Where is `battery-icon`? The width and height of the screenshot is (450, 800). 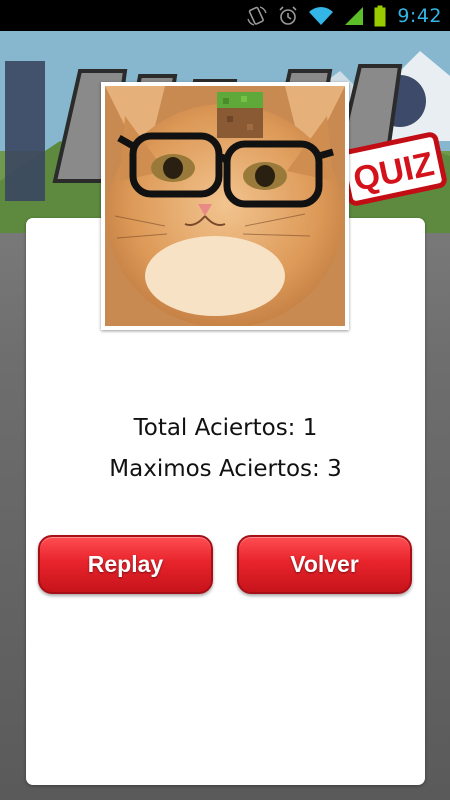
battery-icon is located at coordinates (380, 15).